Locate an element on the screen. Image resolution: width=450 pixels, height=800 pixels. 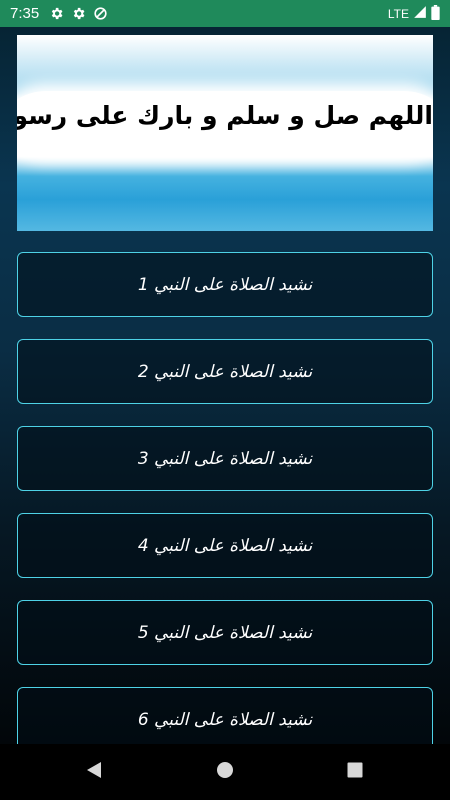
list-item-label: نشيد الصلاة على النبي 6 is located at coordinates (225, 719).